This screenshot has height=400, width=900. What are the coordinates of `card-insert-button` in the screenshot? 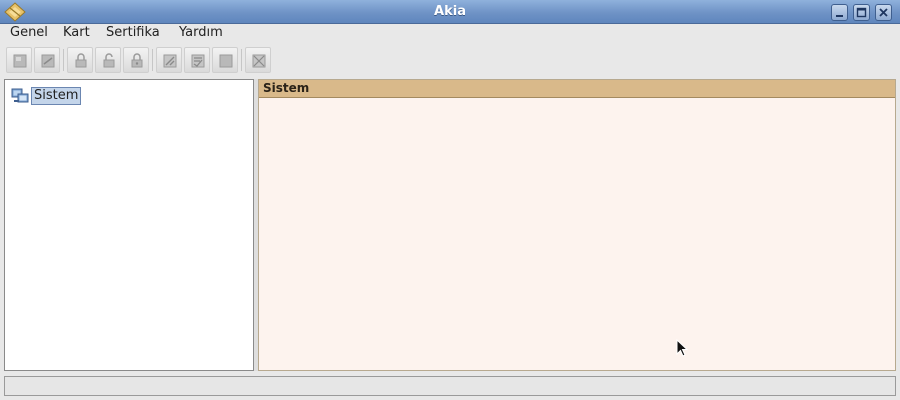 It's located at (19, 60).